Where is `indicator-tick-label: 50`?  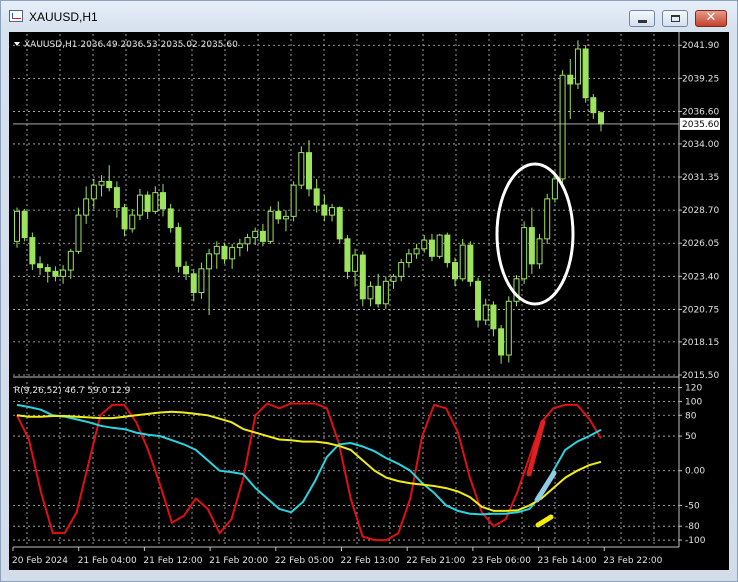
indicator-tick-label: 50 is located at coordinates (691, 437).